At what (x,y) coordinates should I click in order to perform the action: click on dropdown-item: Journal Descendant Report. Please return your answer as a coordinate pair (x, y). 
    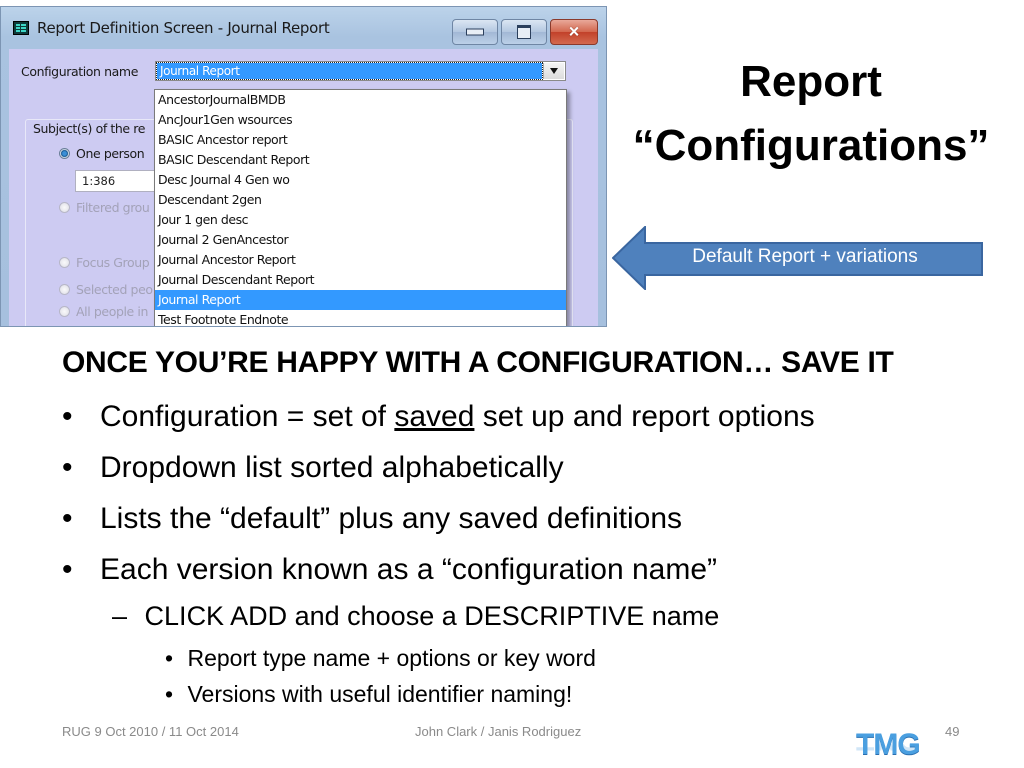
    Looking at the image, I should click on (360, 280).